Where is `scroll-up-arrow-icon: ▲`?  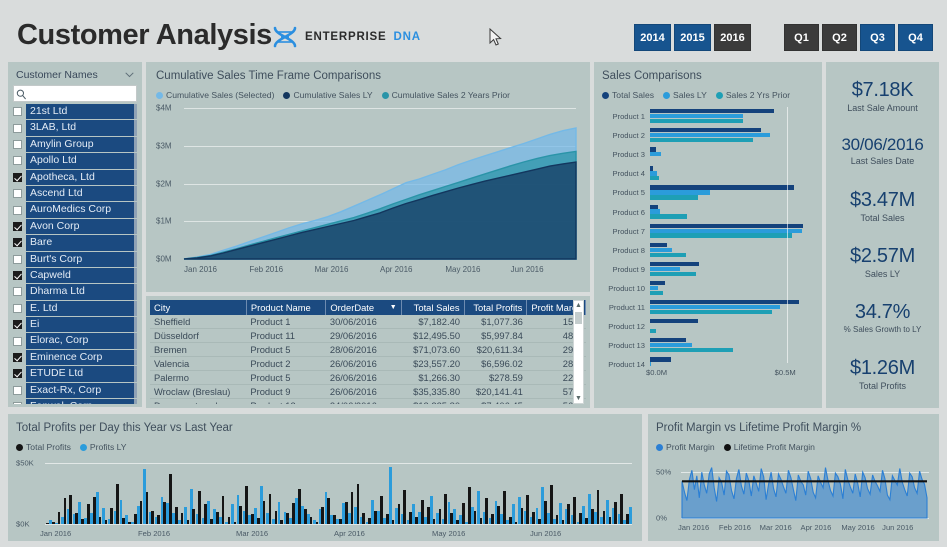
scroll-up-arrow-icon: ▲ is located at coordinates (578, 305).